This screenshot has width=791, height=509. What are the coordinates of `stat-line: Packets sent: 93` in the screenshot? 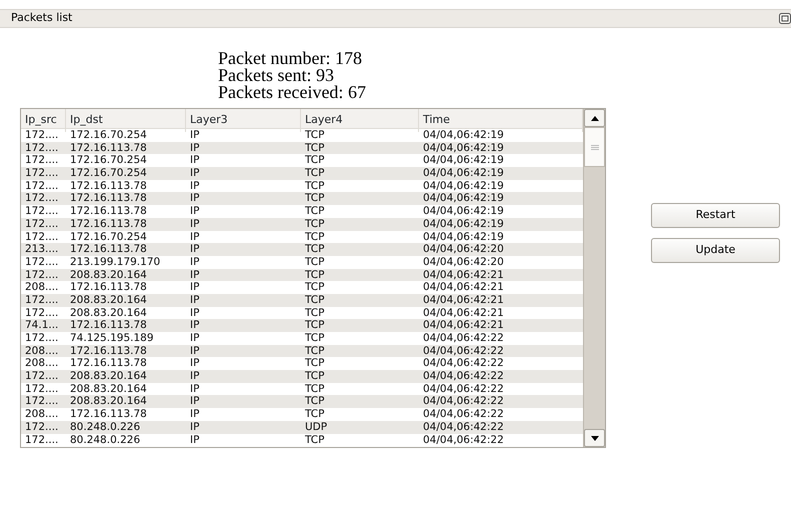 It's located at (276, 75).